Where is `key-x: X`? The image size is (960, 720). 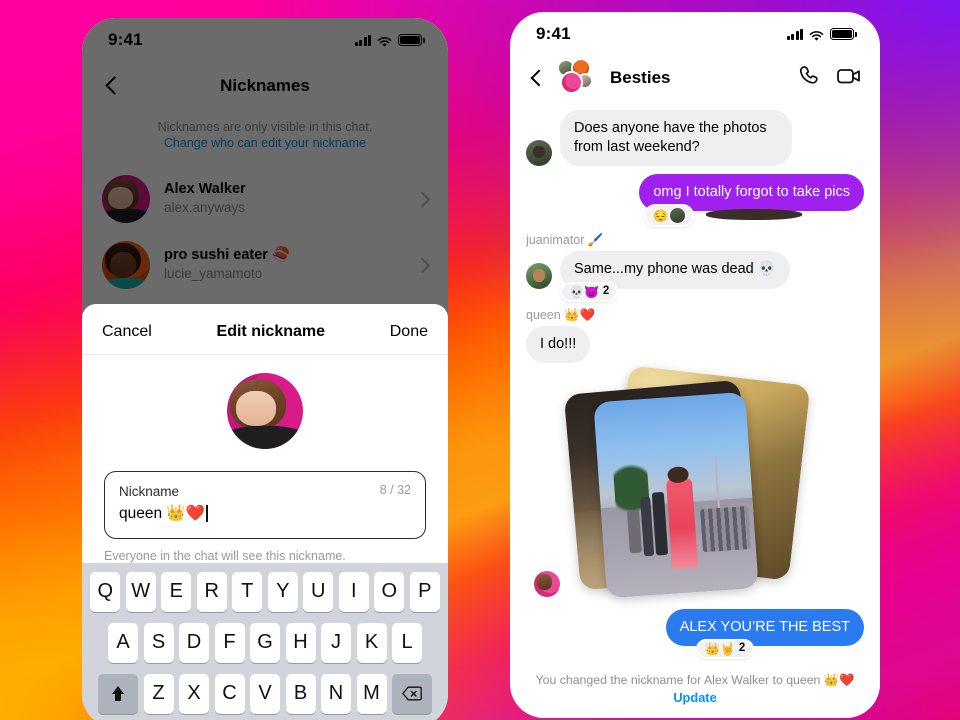 key-x: X is located at coordinates (194, 693).